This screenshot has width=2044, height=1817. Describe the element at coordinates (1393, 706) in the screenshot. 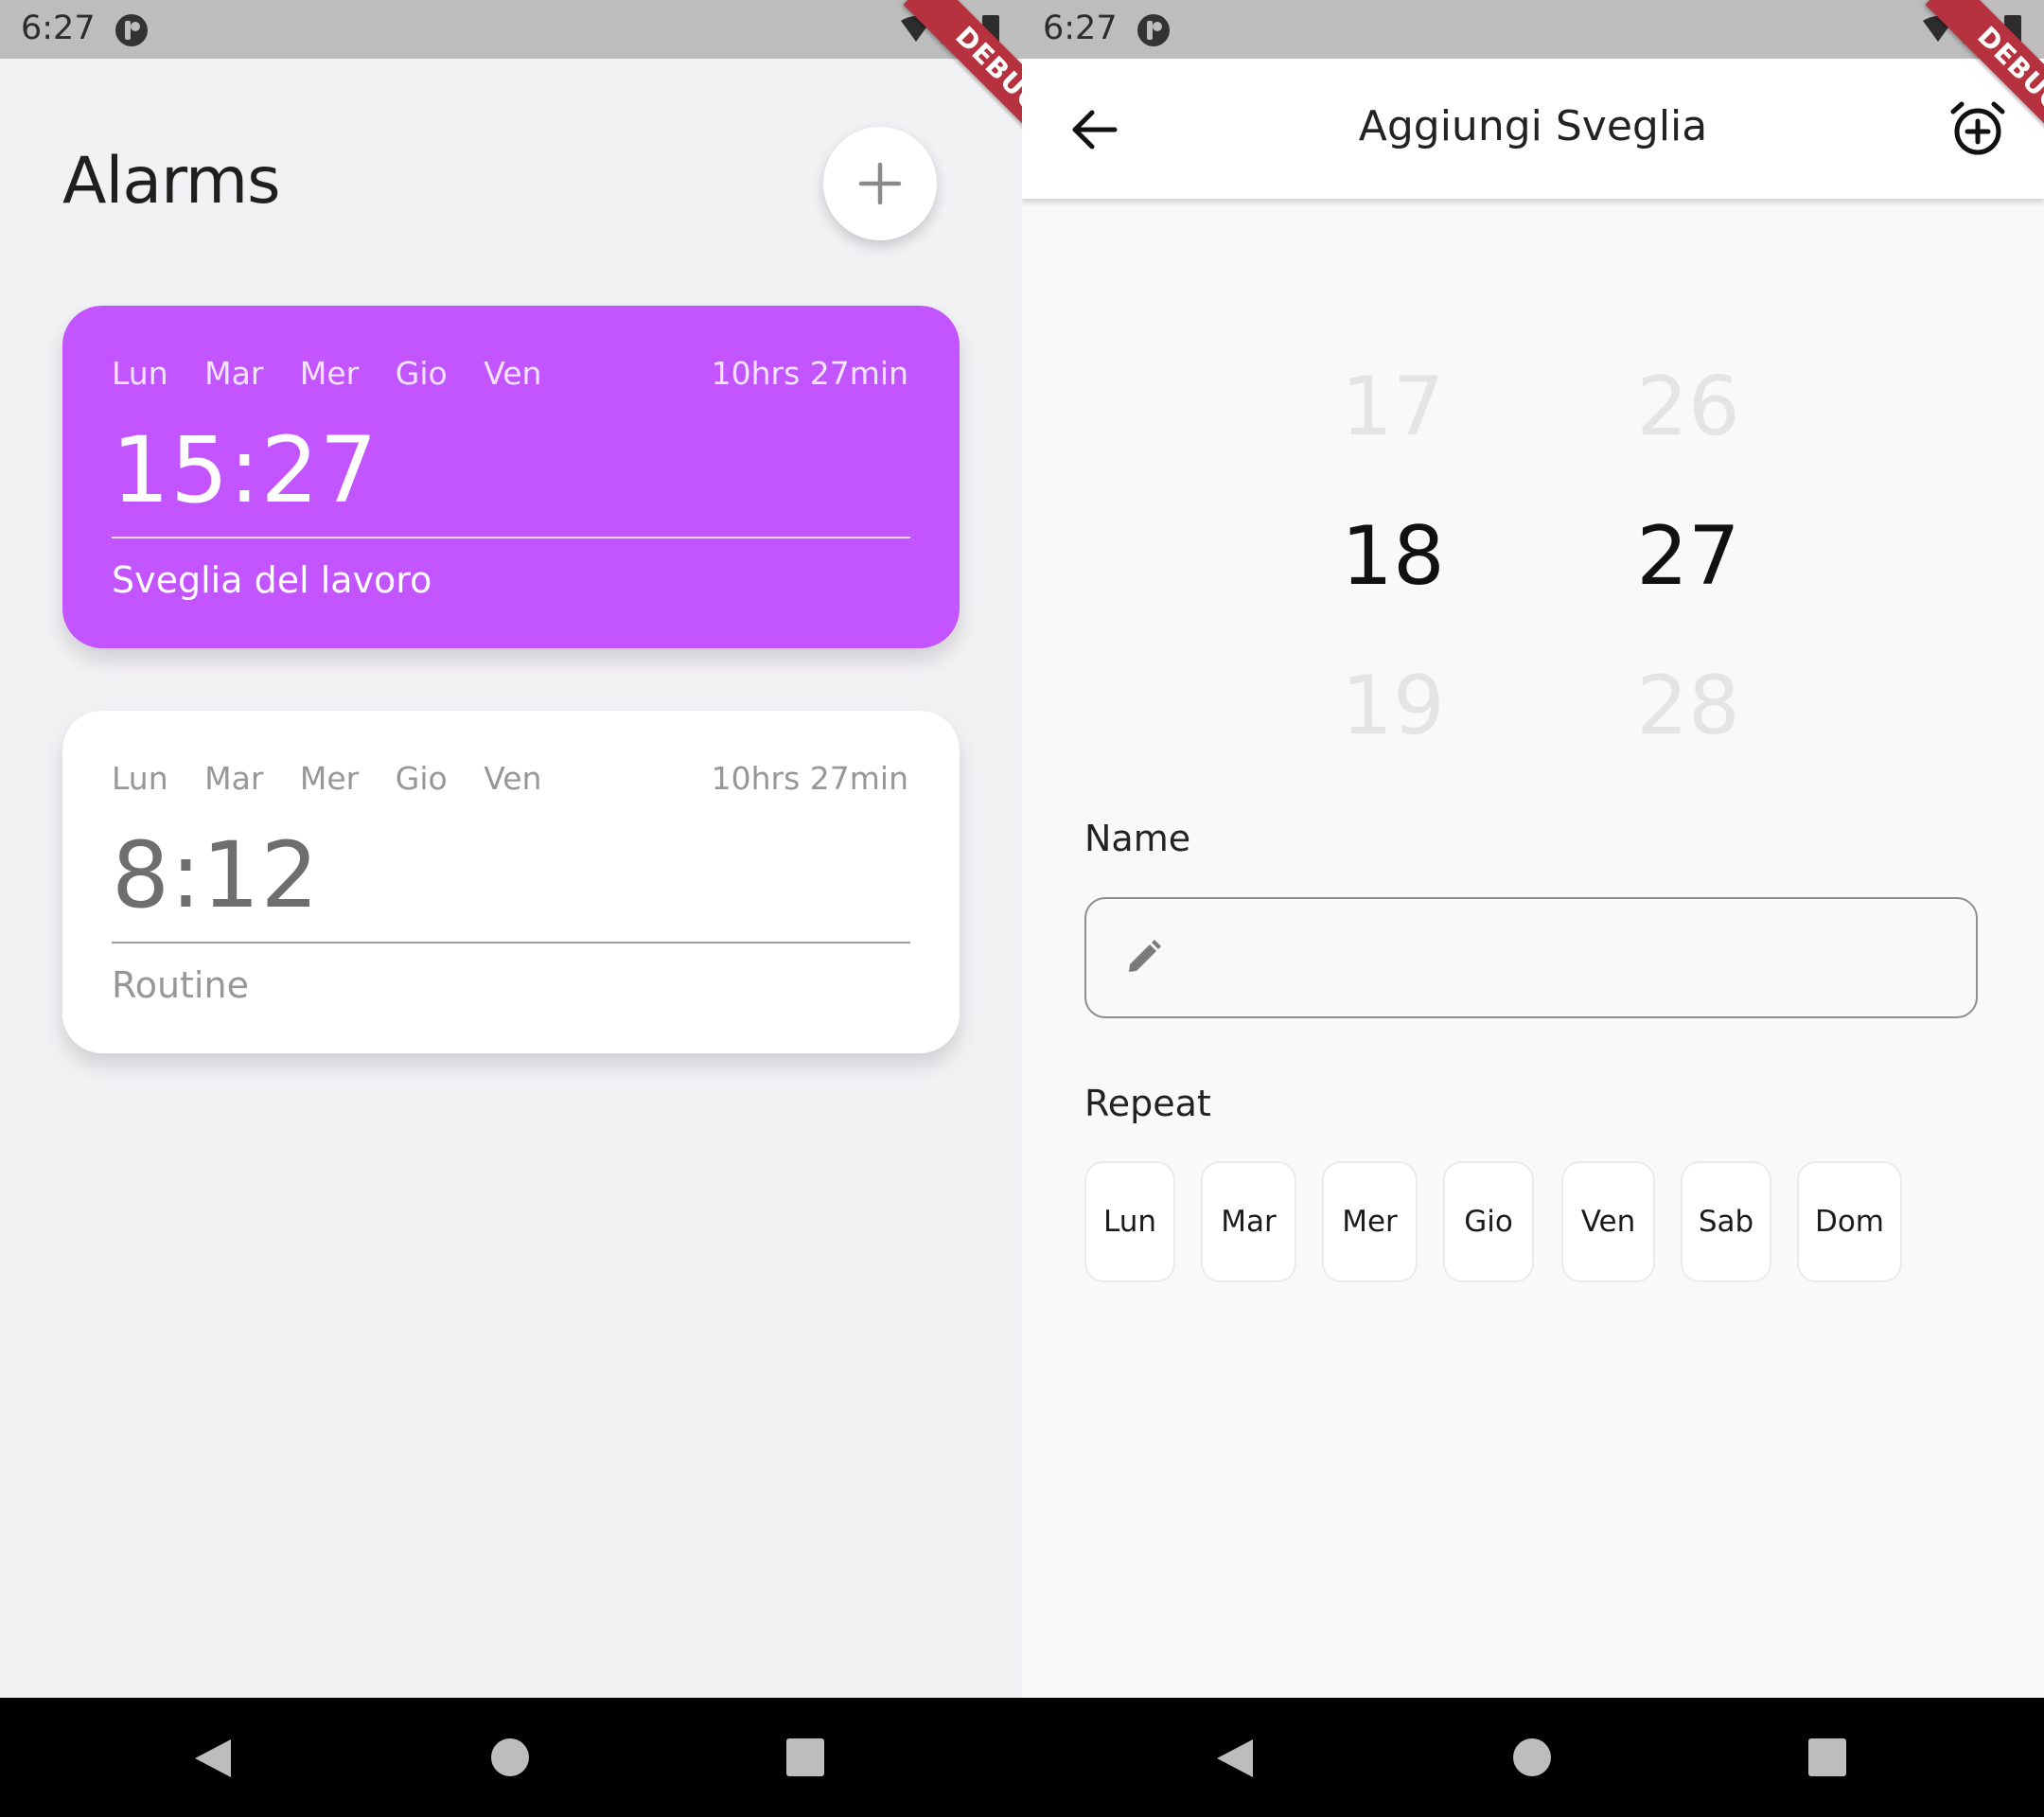

I see `hour-next: 19` at that location.